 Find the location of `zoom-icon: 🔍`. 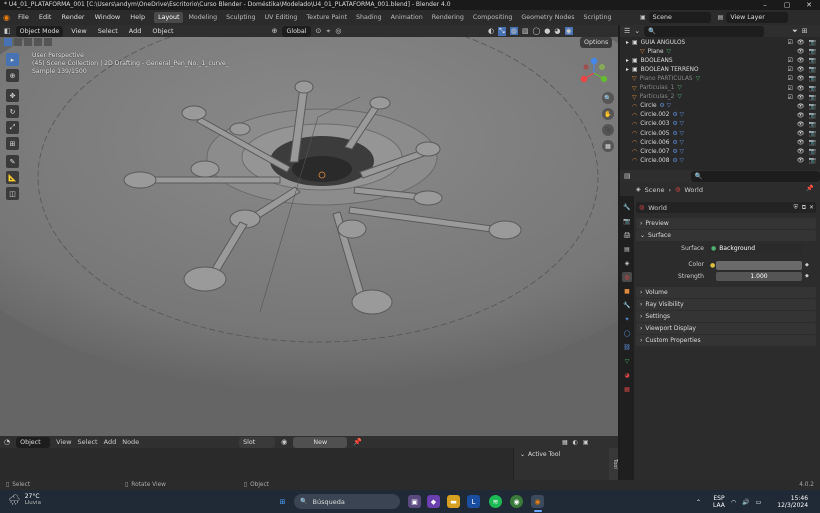

zoom-icon: 🔍 is located at coordinates (608, 98).